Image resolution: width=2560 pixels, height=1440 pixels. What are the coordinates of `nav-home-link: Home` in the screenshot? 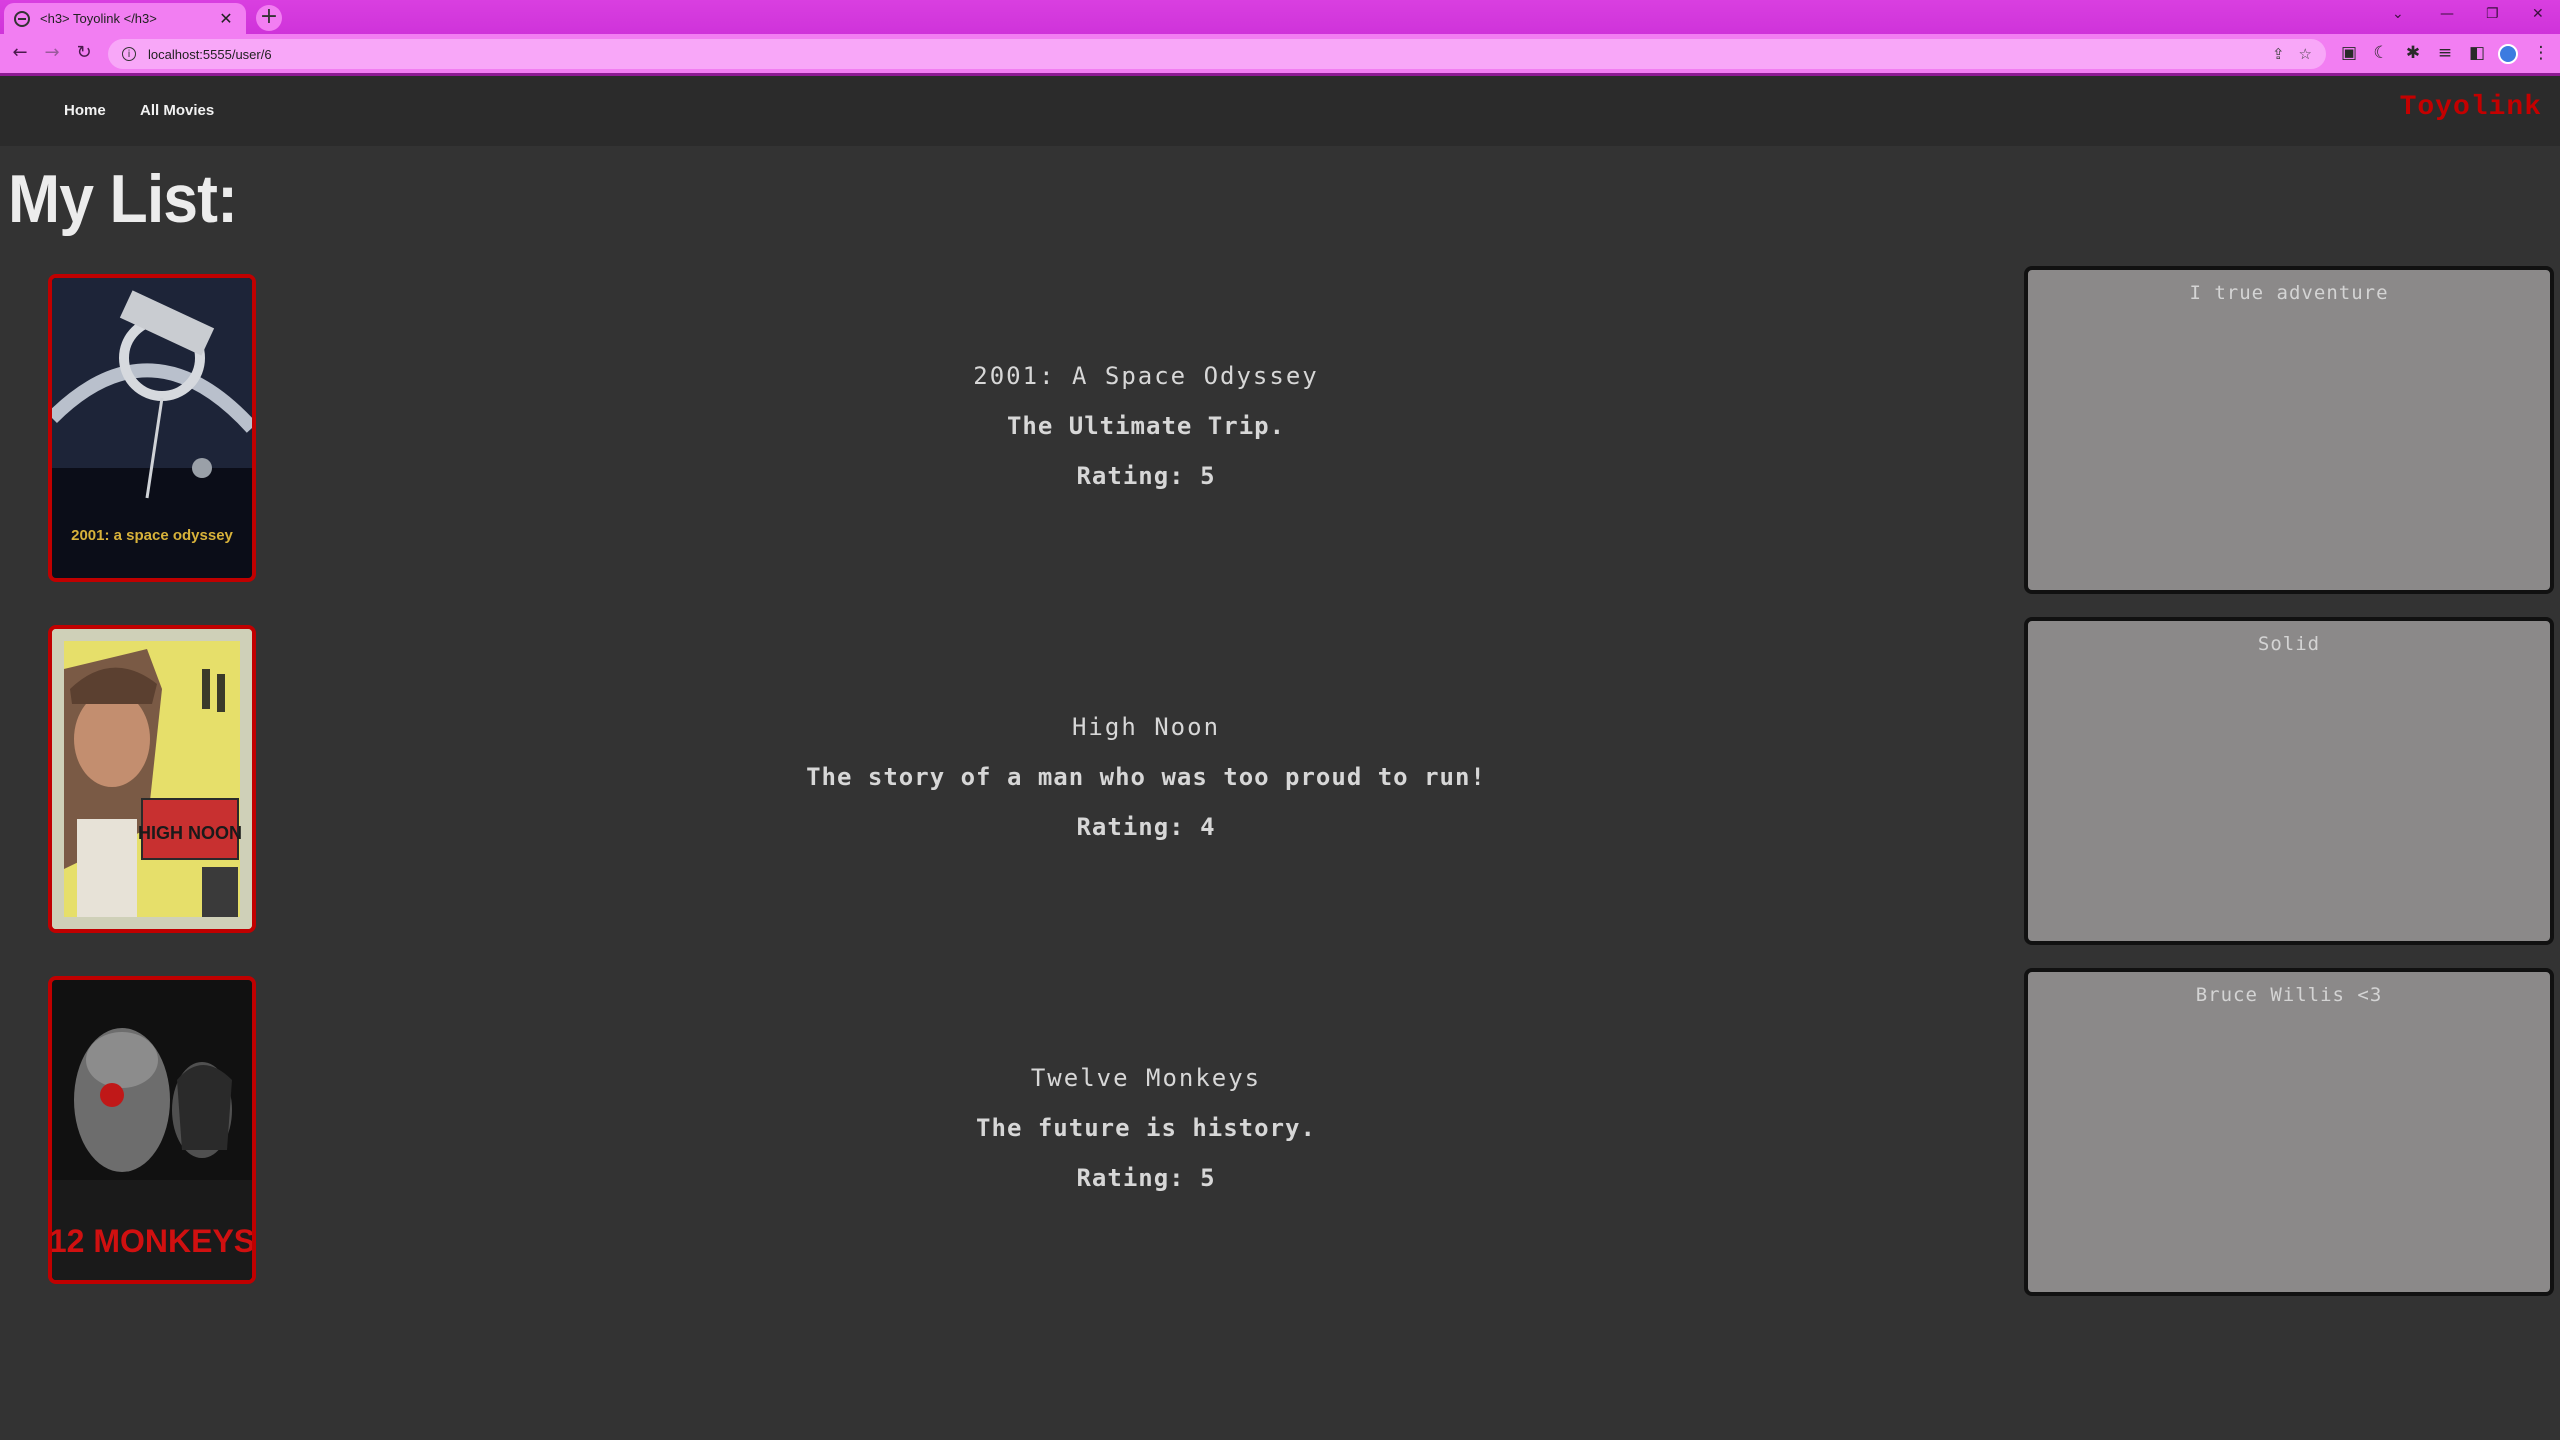 It's located at (85, 110).